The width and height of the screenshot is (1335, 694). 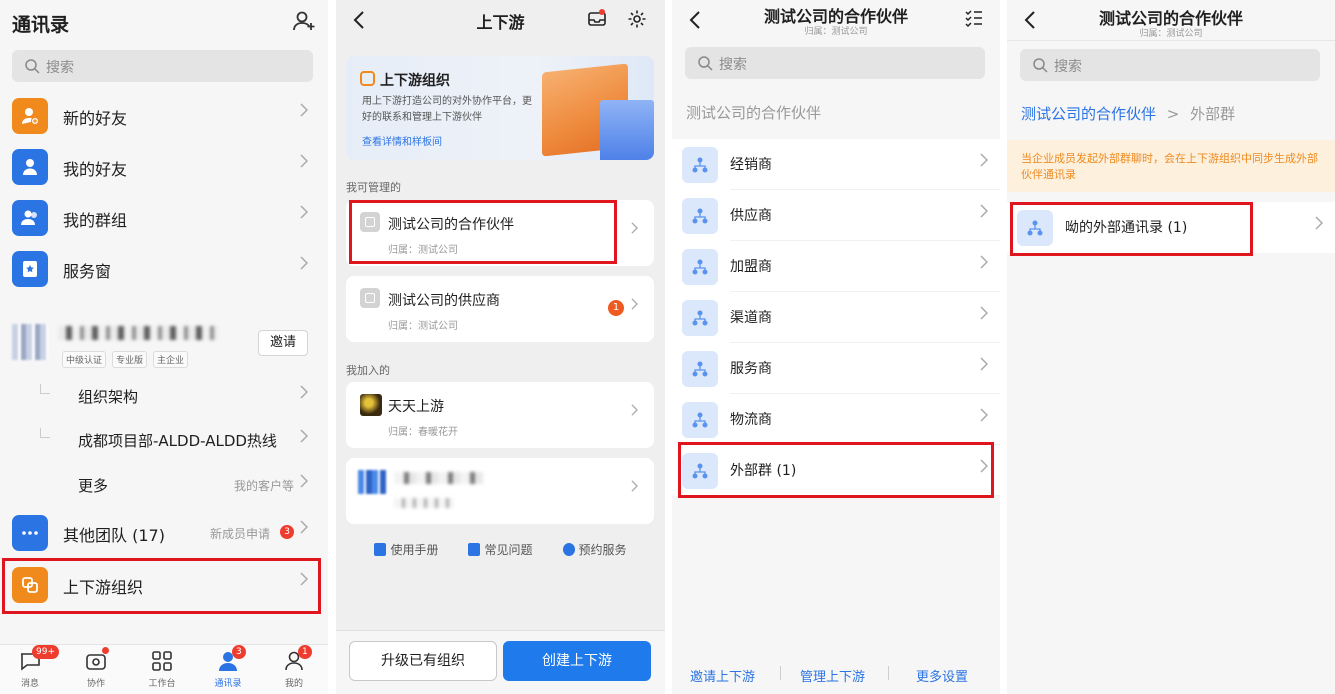 I want to click on org-card-owner: 归属：春暖花开, so click(x=423, y=432).